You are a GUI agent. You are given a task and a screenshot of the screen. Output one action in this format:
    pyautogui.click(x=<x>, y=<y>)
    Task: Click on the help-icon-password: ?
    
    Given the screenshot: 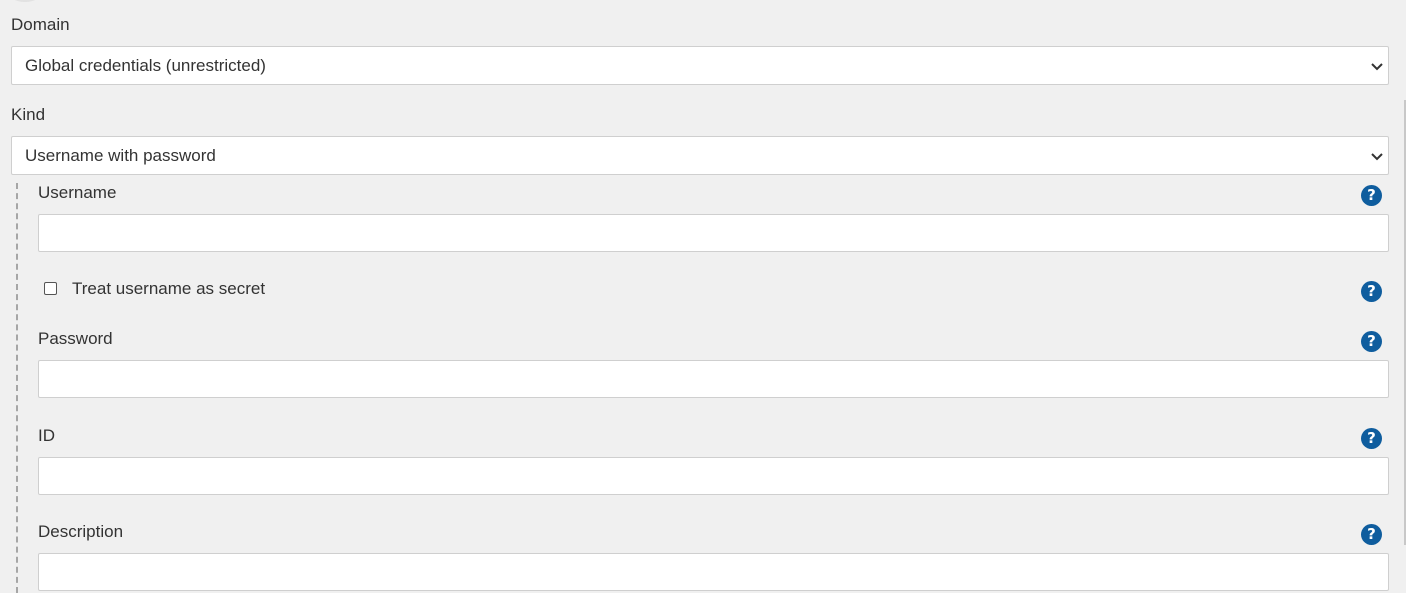 What is the action you would take?
    pyautogui.click(x=1371, y=341)
    